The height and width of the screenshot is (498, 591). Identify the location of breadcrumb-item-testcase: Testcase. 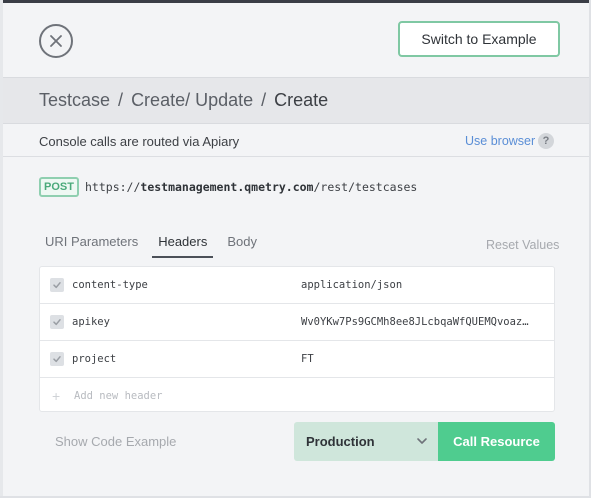
(74, 100).